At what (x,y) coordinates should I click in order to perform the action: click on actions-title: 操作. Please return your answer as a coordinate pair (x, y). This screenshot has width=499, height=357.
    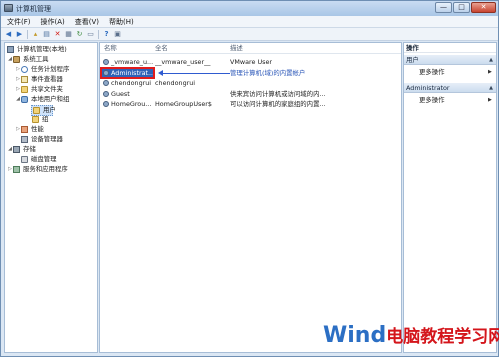
    Looking at the image, I should click on (450, 48).